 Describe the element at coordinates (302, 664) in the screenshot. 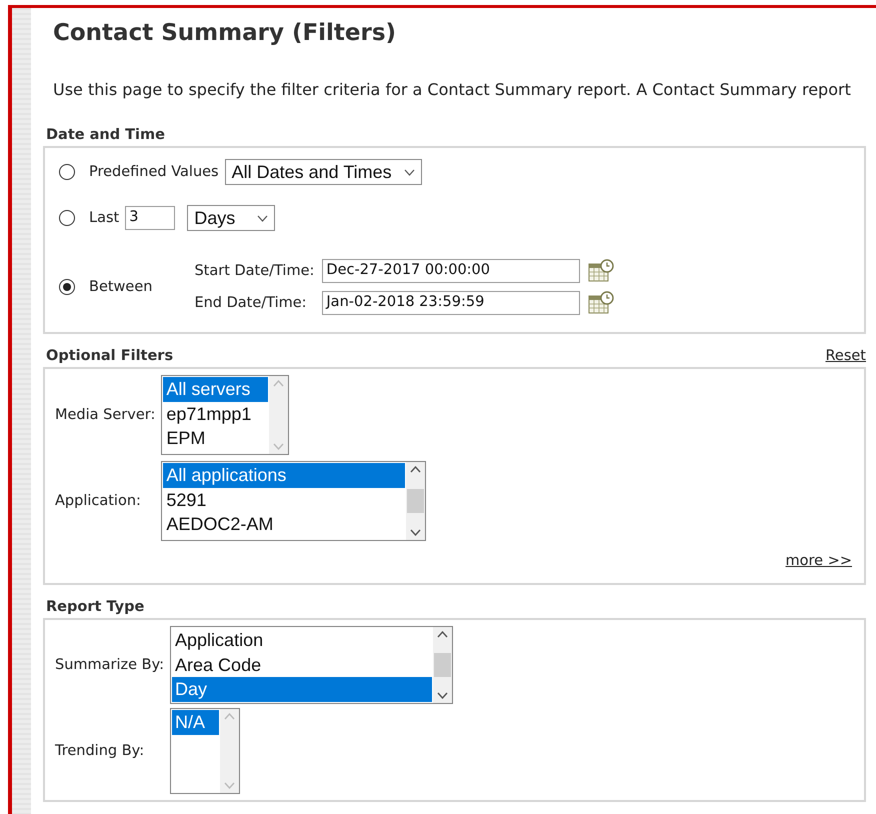

I see `list-option: Area Code` at that location.